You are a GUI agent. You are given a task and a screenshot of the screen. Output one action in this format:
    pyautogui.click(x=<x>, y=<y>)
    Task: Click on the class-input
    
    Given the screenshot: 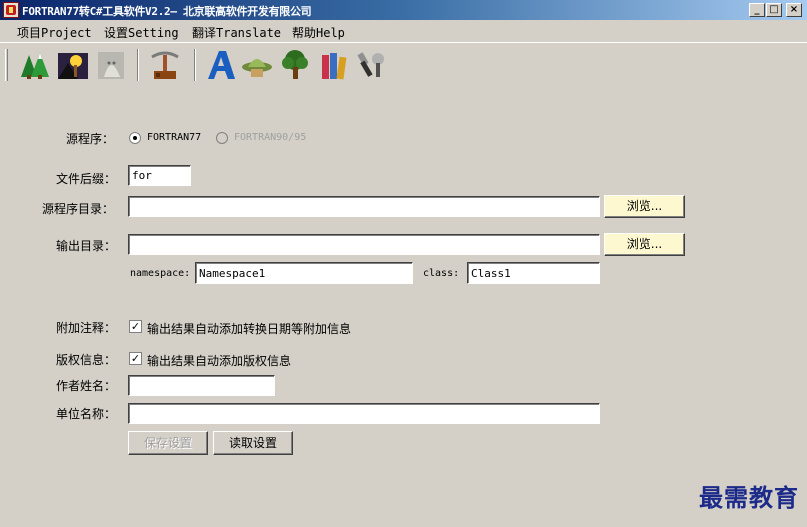 What is the action you would take?
    pyautogui.click(x=533, y=273)
    